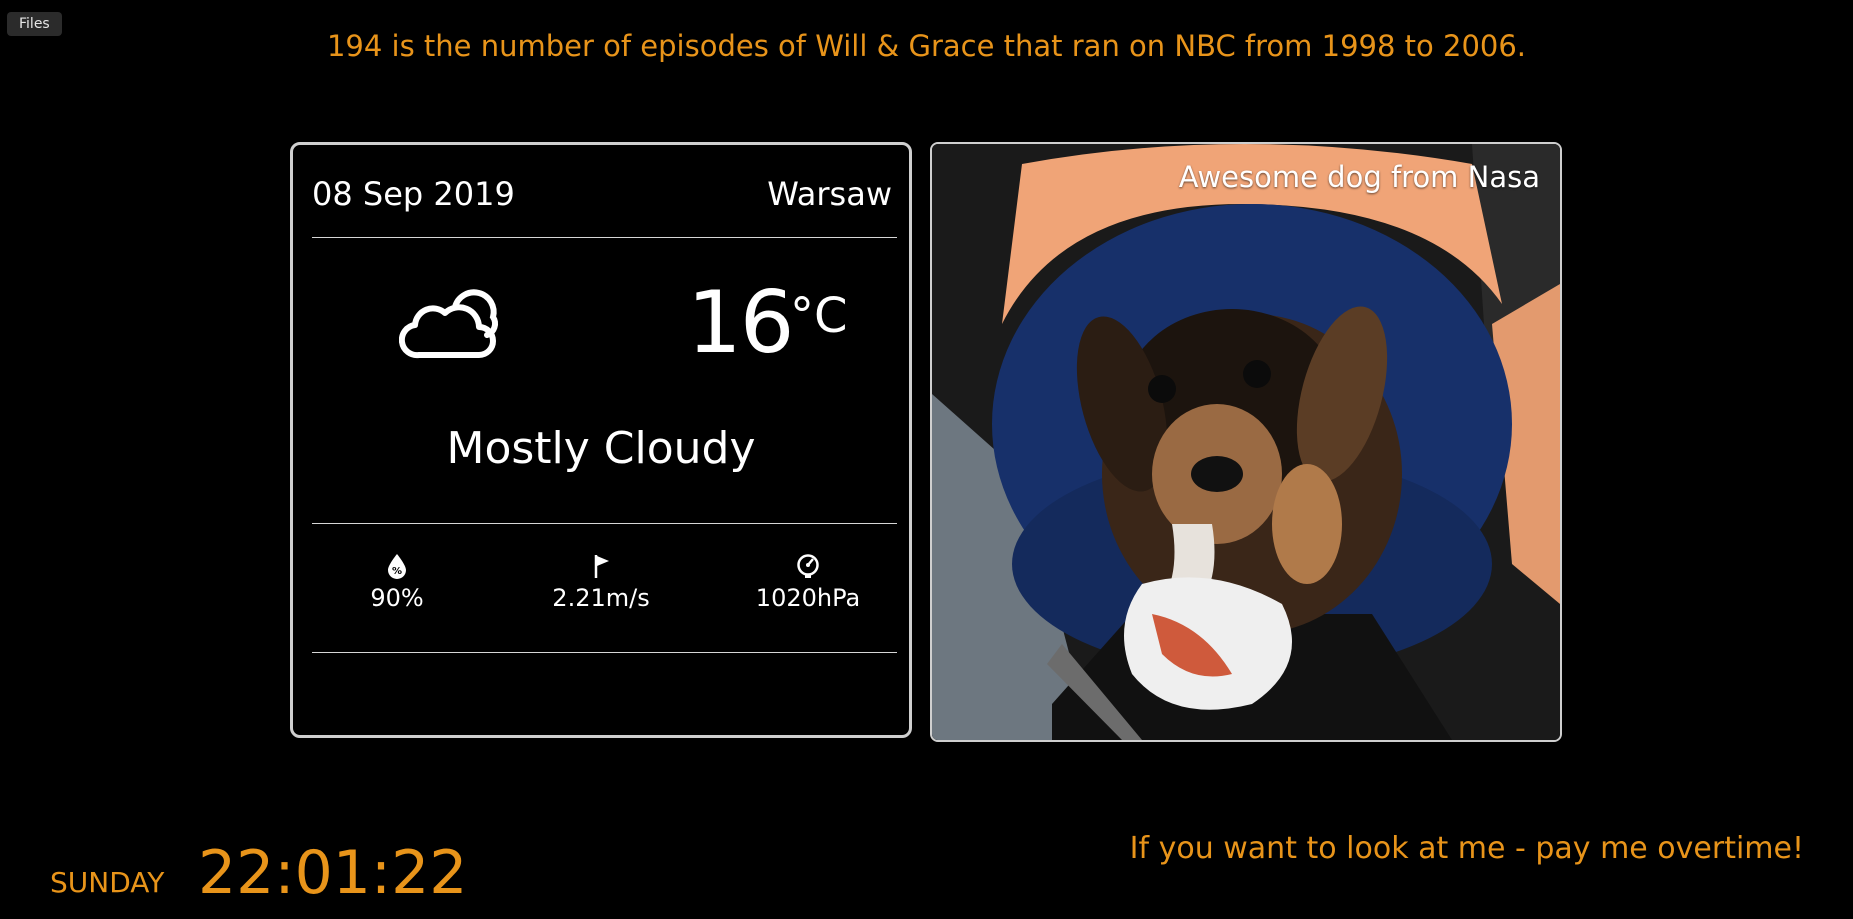  Describe the element at coordinates (1359, 177) in the screenshot. I see `photo-caption: Awesome dog from Nasa` at that location.